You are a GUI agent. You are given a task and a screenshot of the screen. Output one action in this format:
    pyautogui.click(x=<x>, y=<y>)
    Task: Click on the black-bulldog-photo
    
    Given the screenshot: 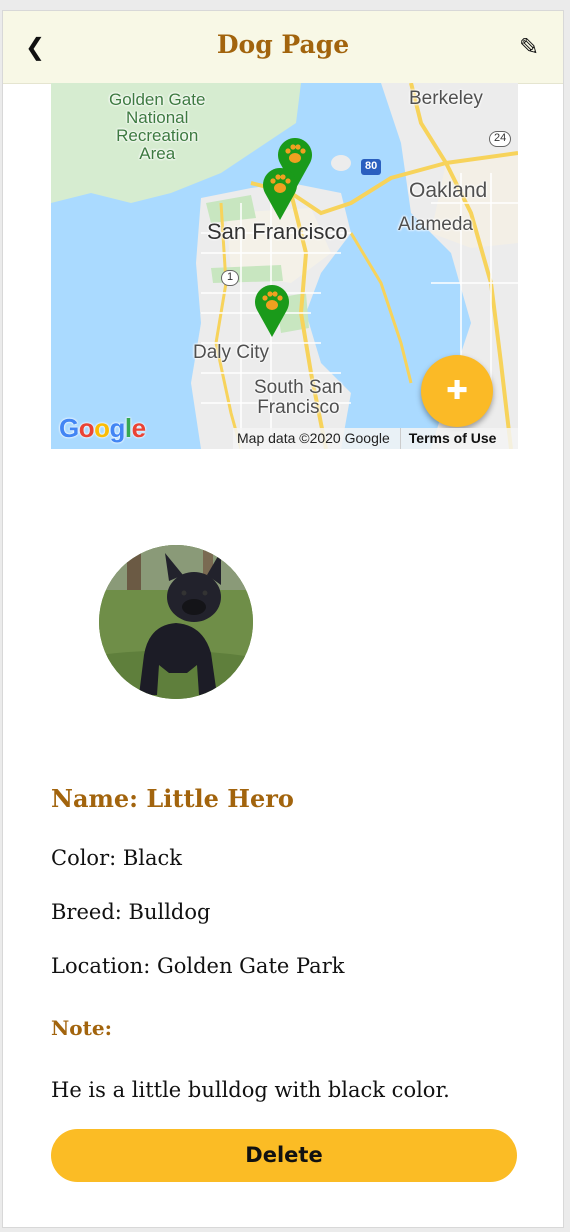 What is the action you would take?
    pyautogui.click(x=176, y=622)
    